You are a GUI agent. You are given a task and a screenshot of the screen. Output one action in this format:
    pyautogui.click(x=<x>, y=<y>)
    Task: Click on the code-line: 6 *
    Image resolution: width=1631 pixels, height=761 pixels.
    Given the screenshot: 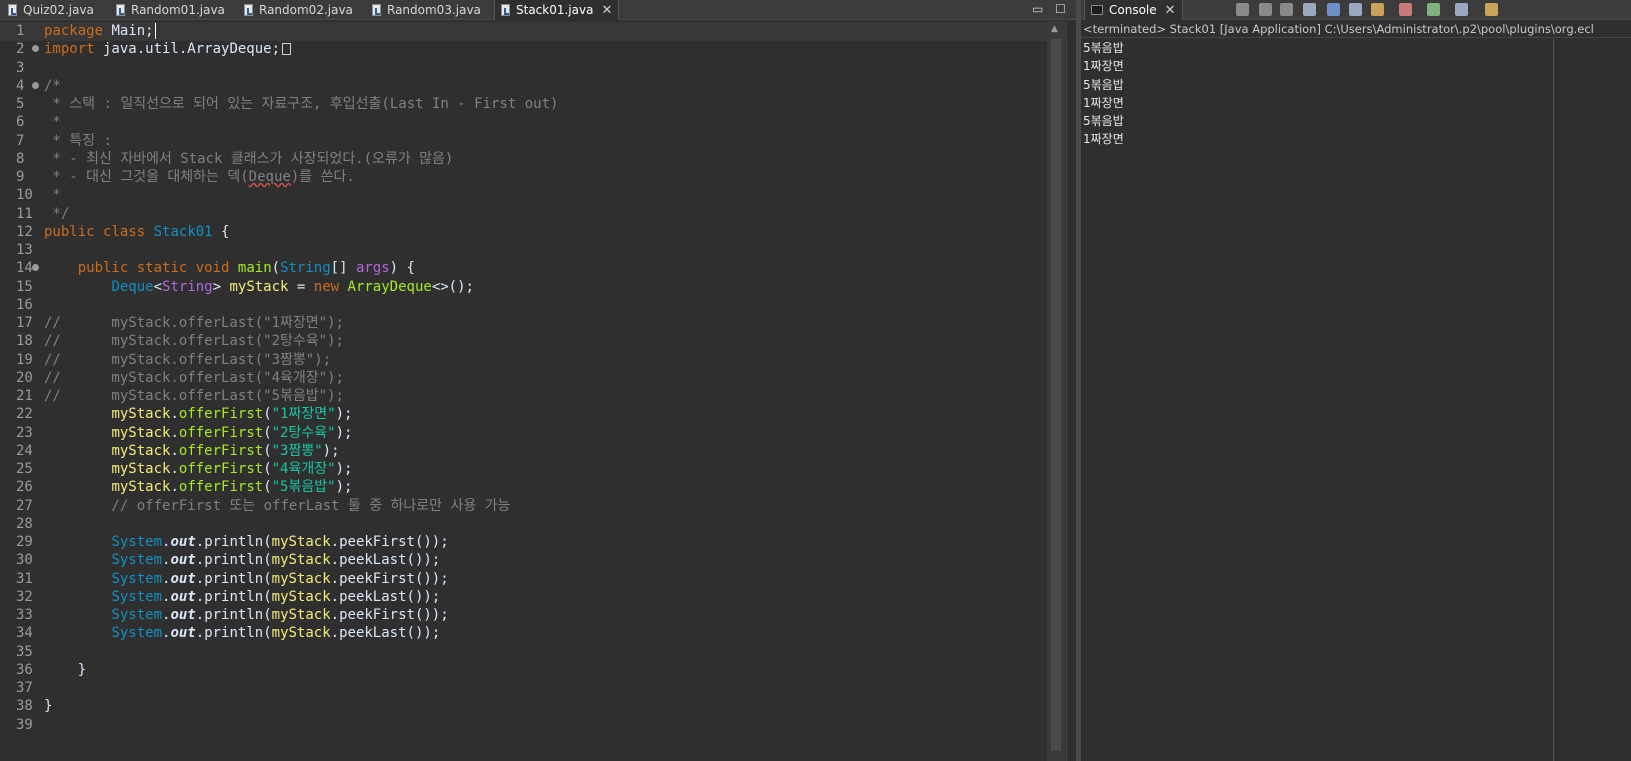 What is the action you would take?
    pyautogui.click(x=545, y=122)
    